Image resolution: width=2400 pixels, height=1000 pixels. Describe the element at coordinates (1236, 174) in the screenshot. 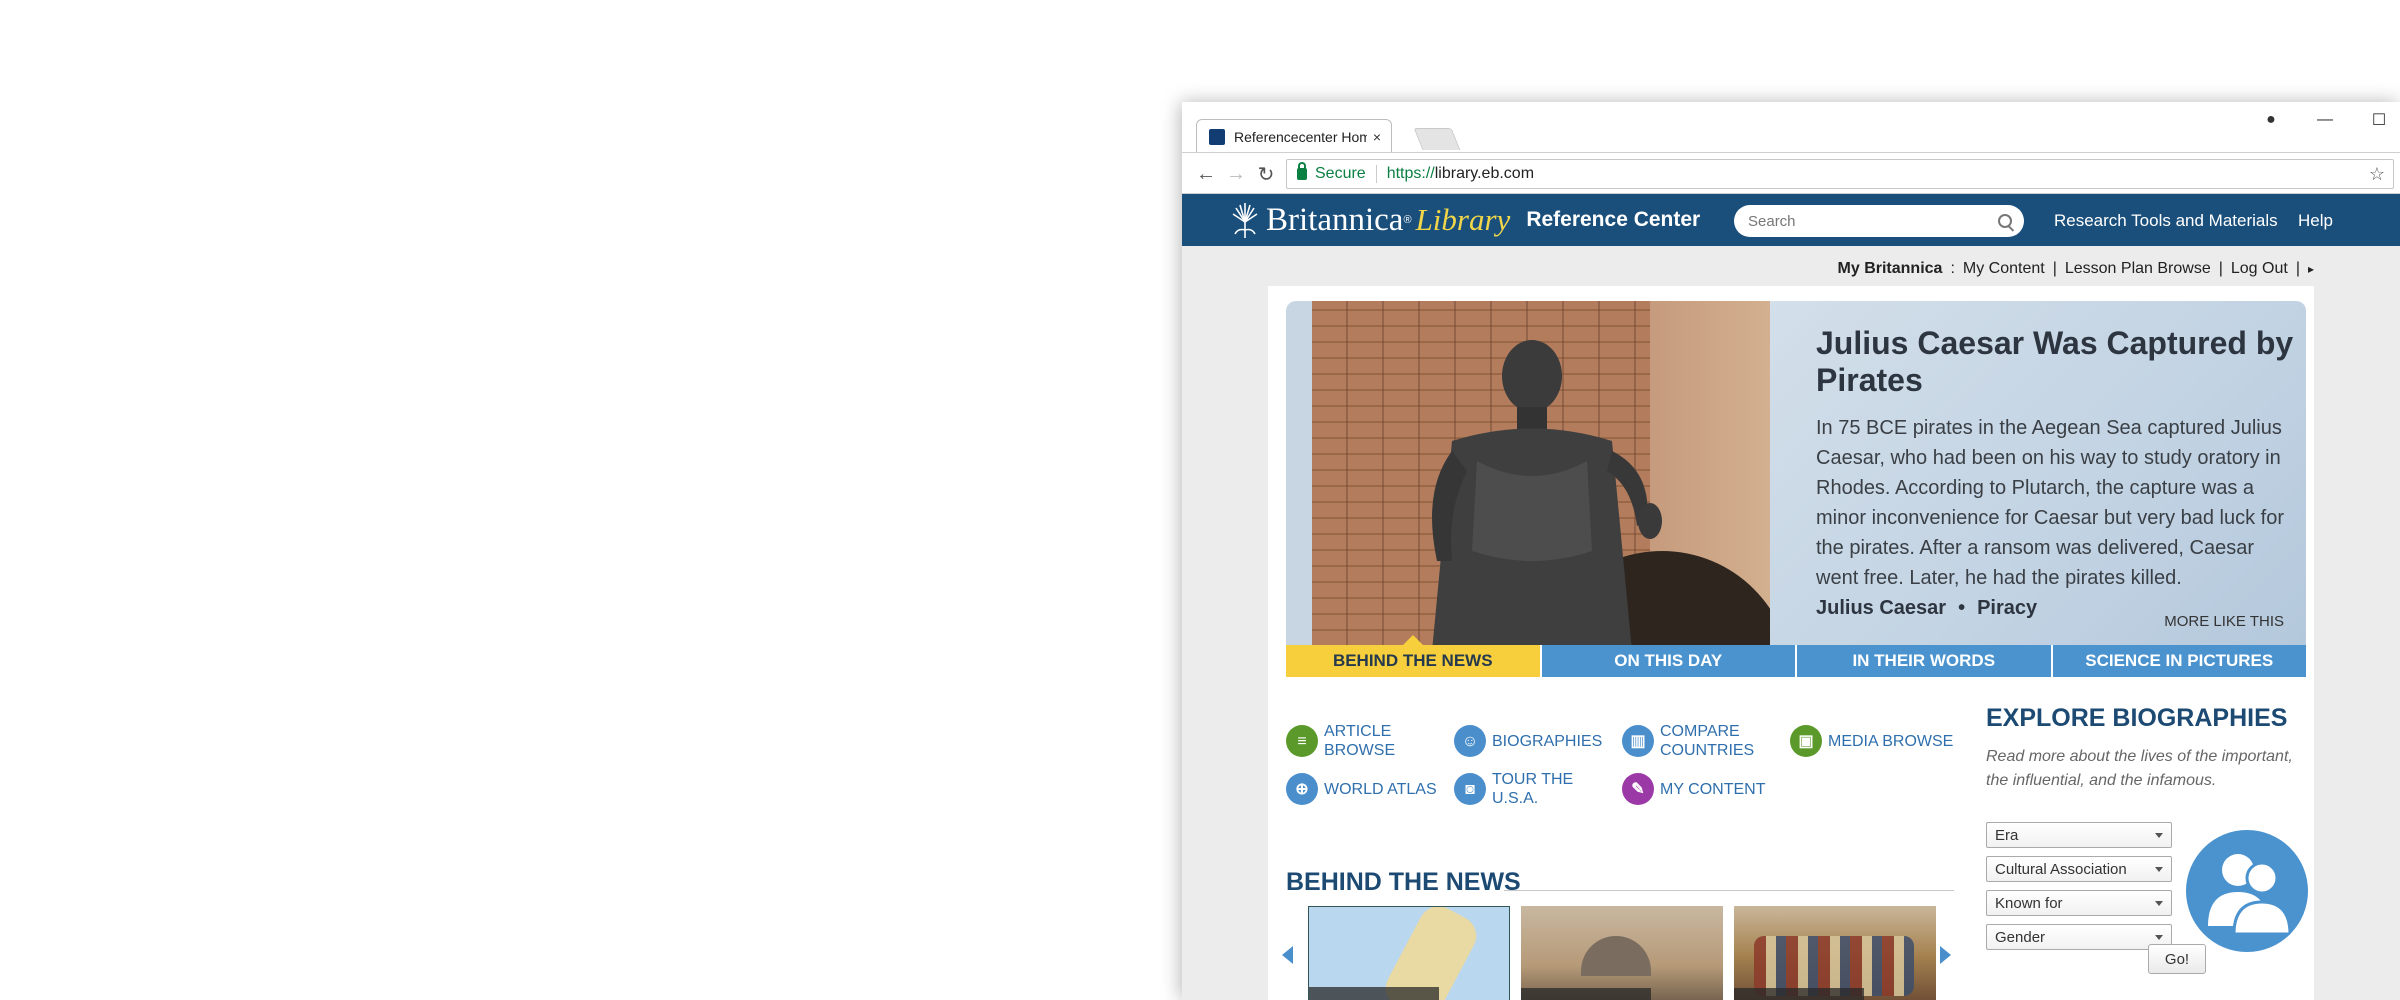

I see `forward-arrow-icon: →` at that location.